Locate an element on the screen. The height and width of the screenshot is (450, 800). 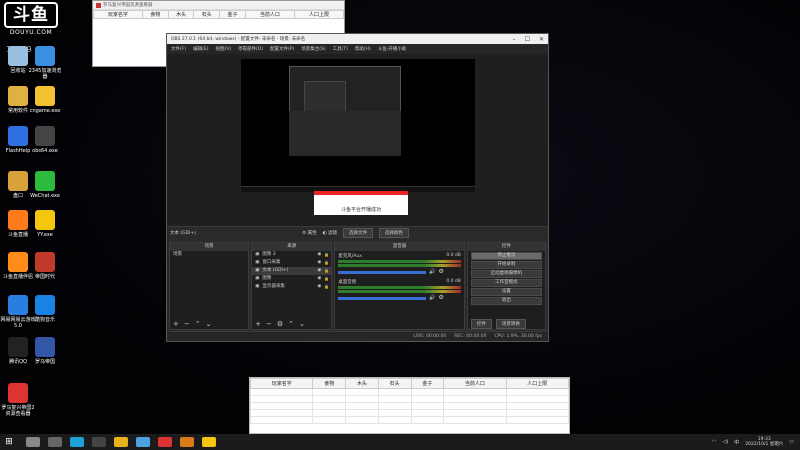
control-button: 退出 is located at coordinates (506, 301).